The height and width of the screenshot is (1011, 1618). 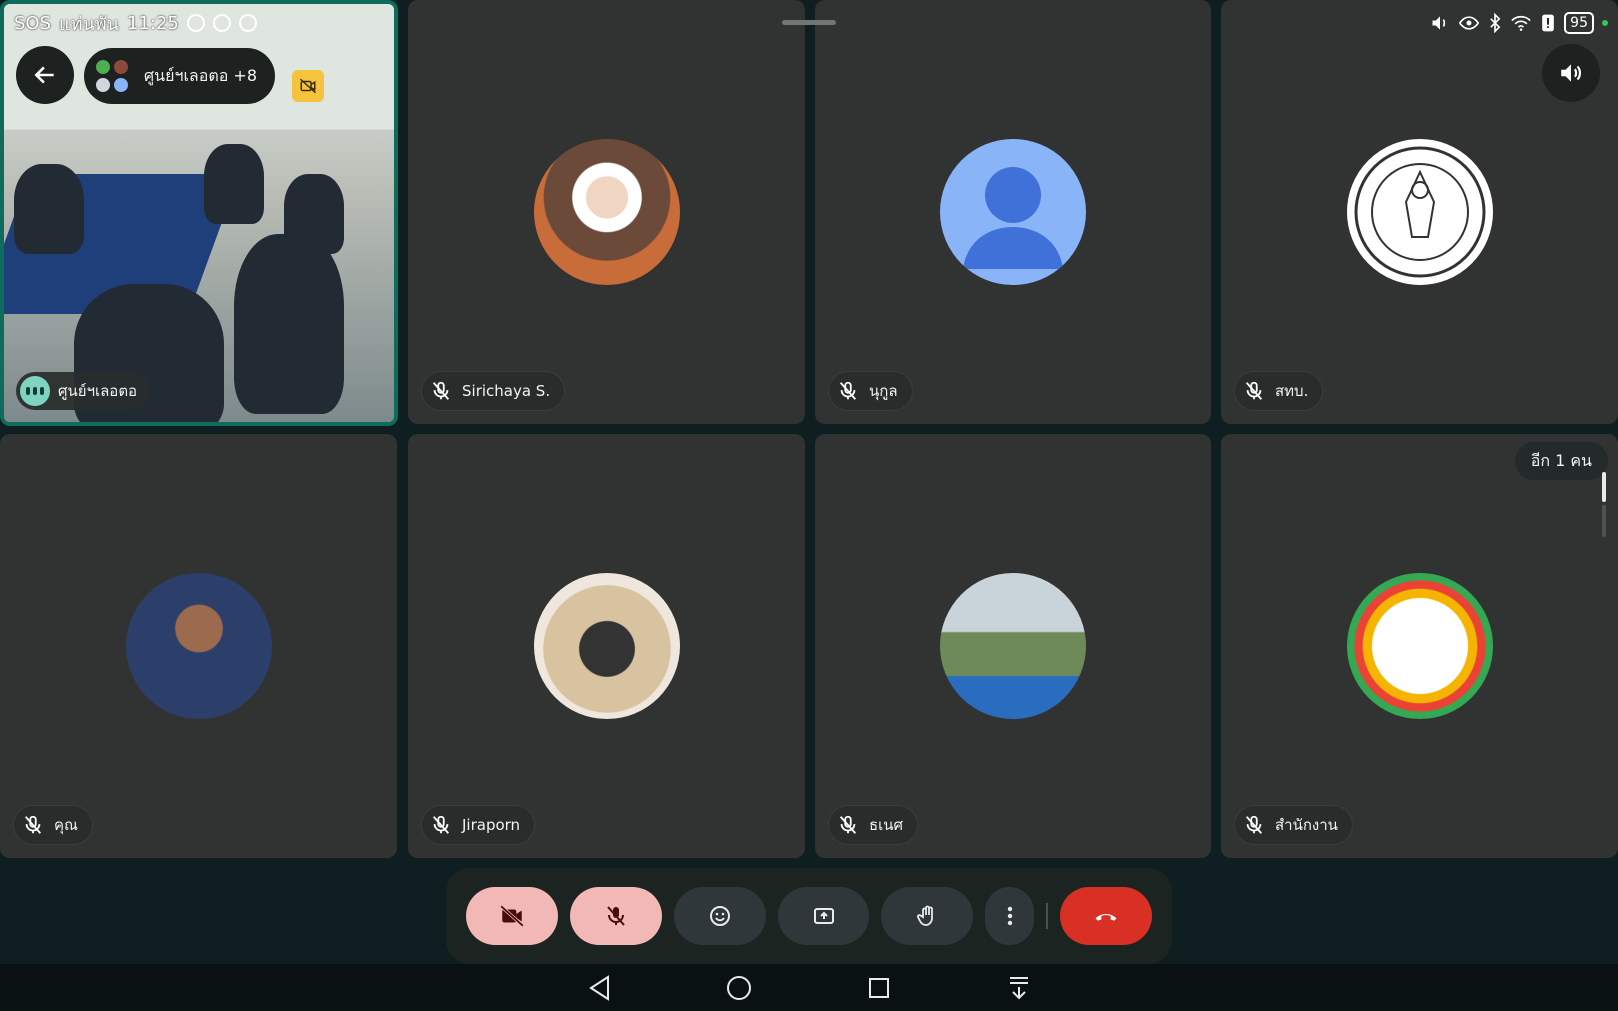 What do you see at coordinates (809, 987) in the screenshot?
I see `system-navigation-bar` at bounding box center [809, 987].